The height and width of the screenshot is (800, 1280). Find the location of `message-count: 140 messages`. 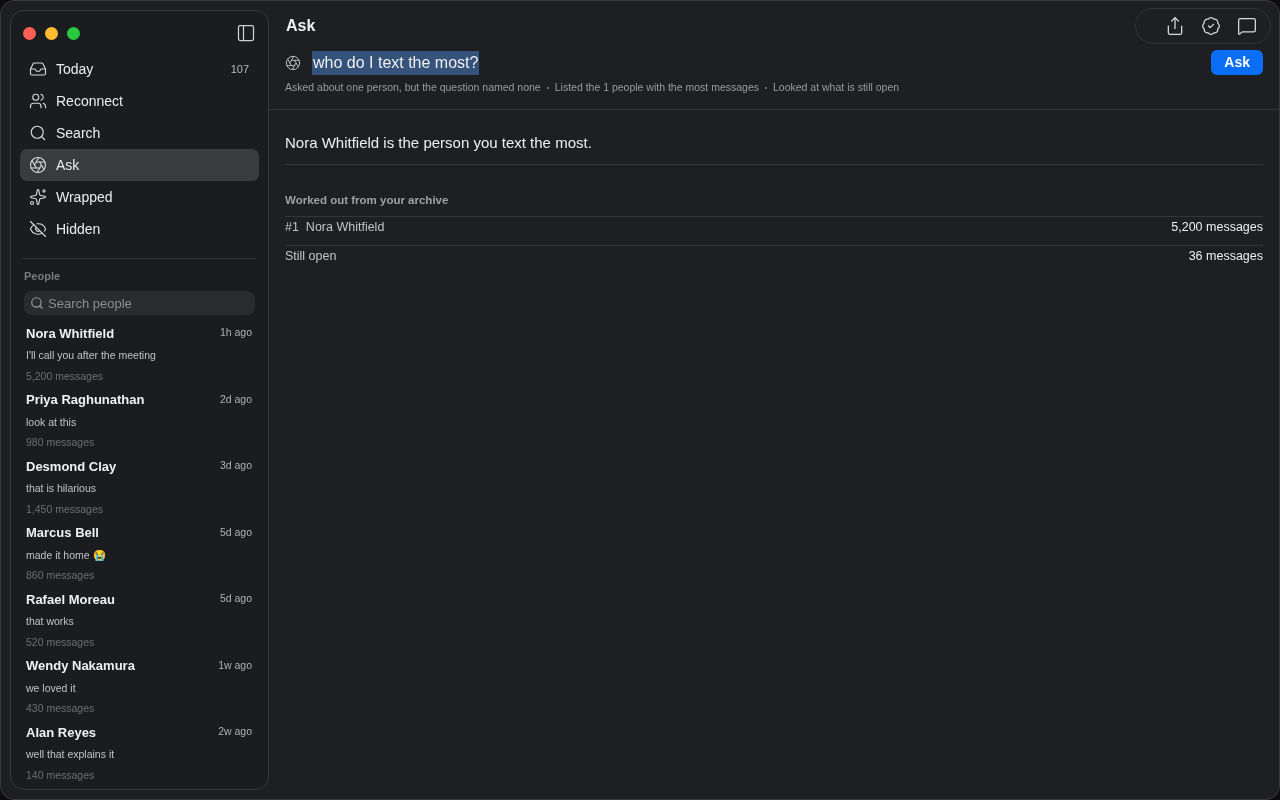

message-count: 140 messages is located at coordinates (61, 775).